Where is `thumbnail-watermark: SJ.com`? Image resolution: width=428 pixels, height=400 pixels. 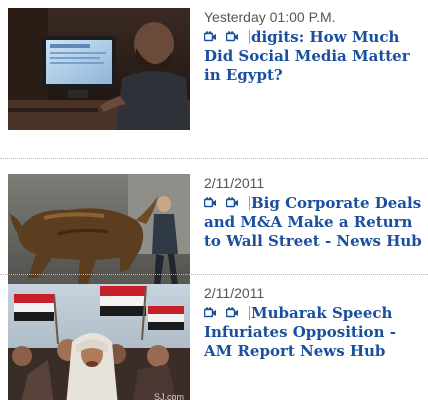 thumbnail-watermark: SJ.com is located at coordinates (168, 396).